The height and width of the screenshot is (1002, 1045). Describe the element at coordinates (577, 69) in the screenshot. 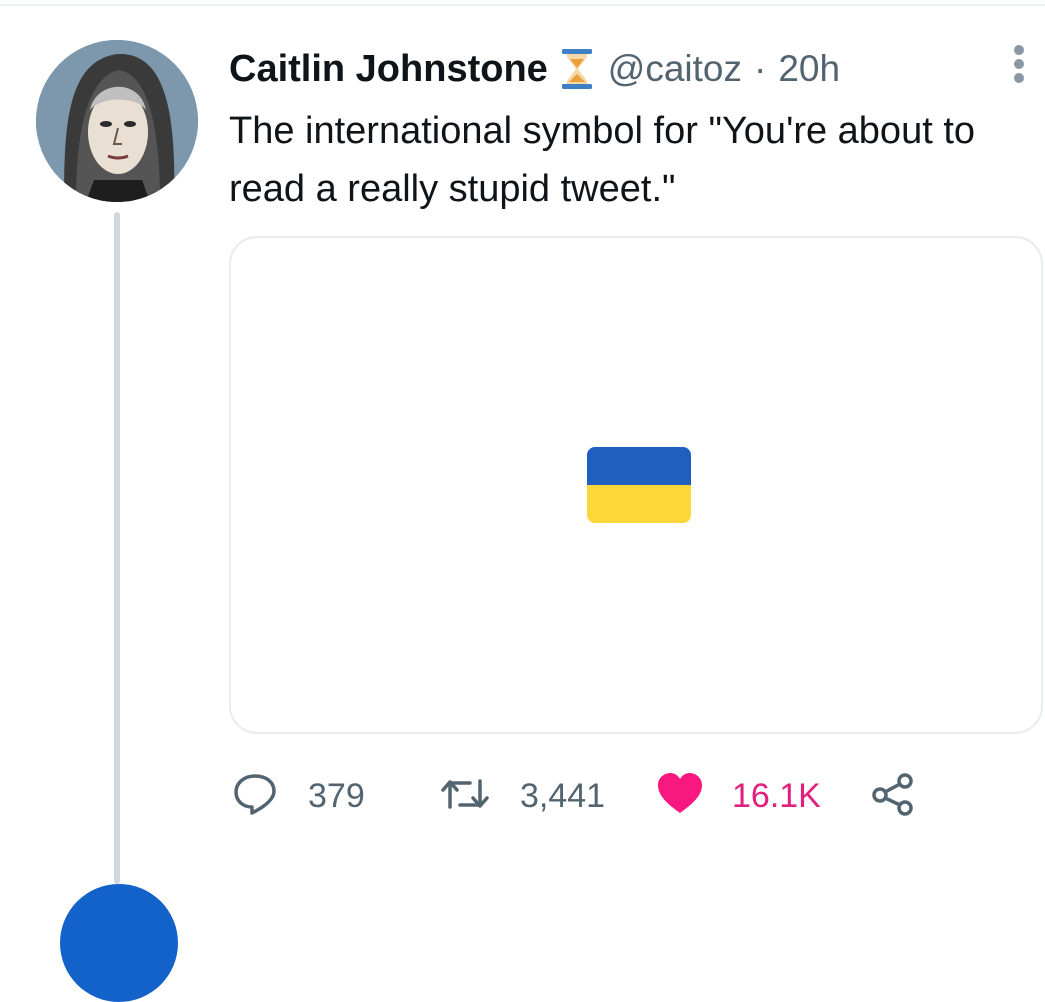

I see `hourglass-icon` at that location.